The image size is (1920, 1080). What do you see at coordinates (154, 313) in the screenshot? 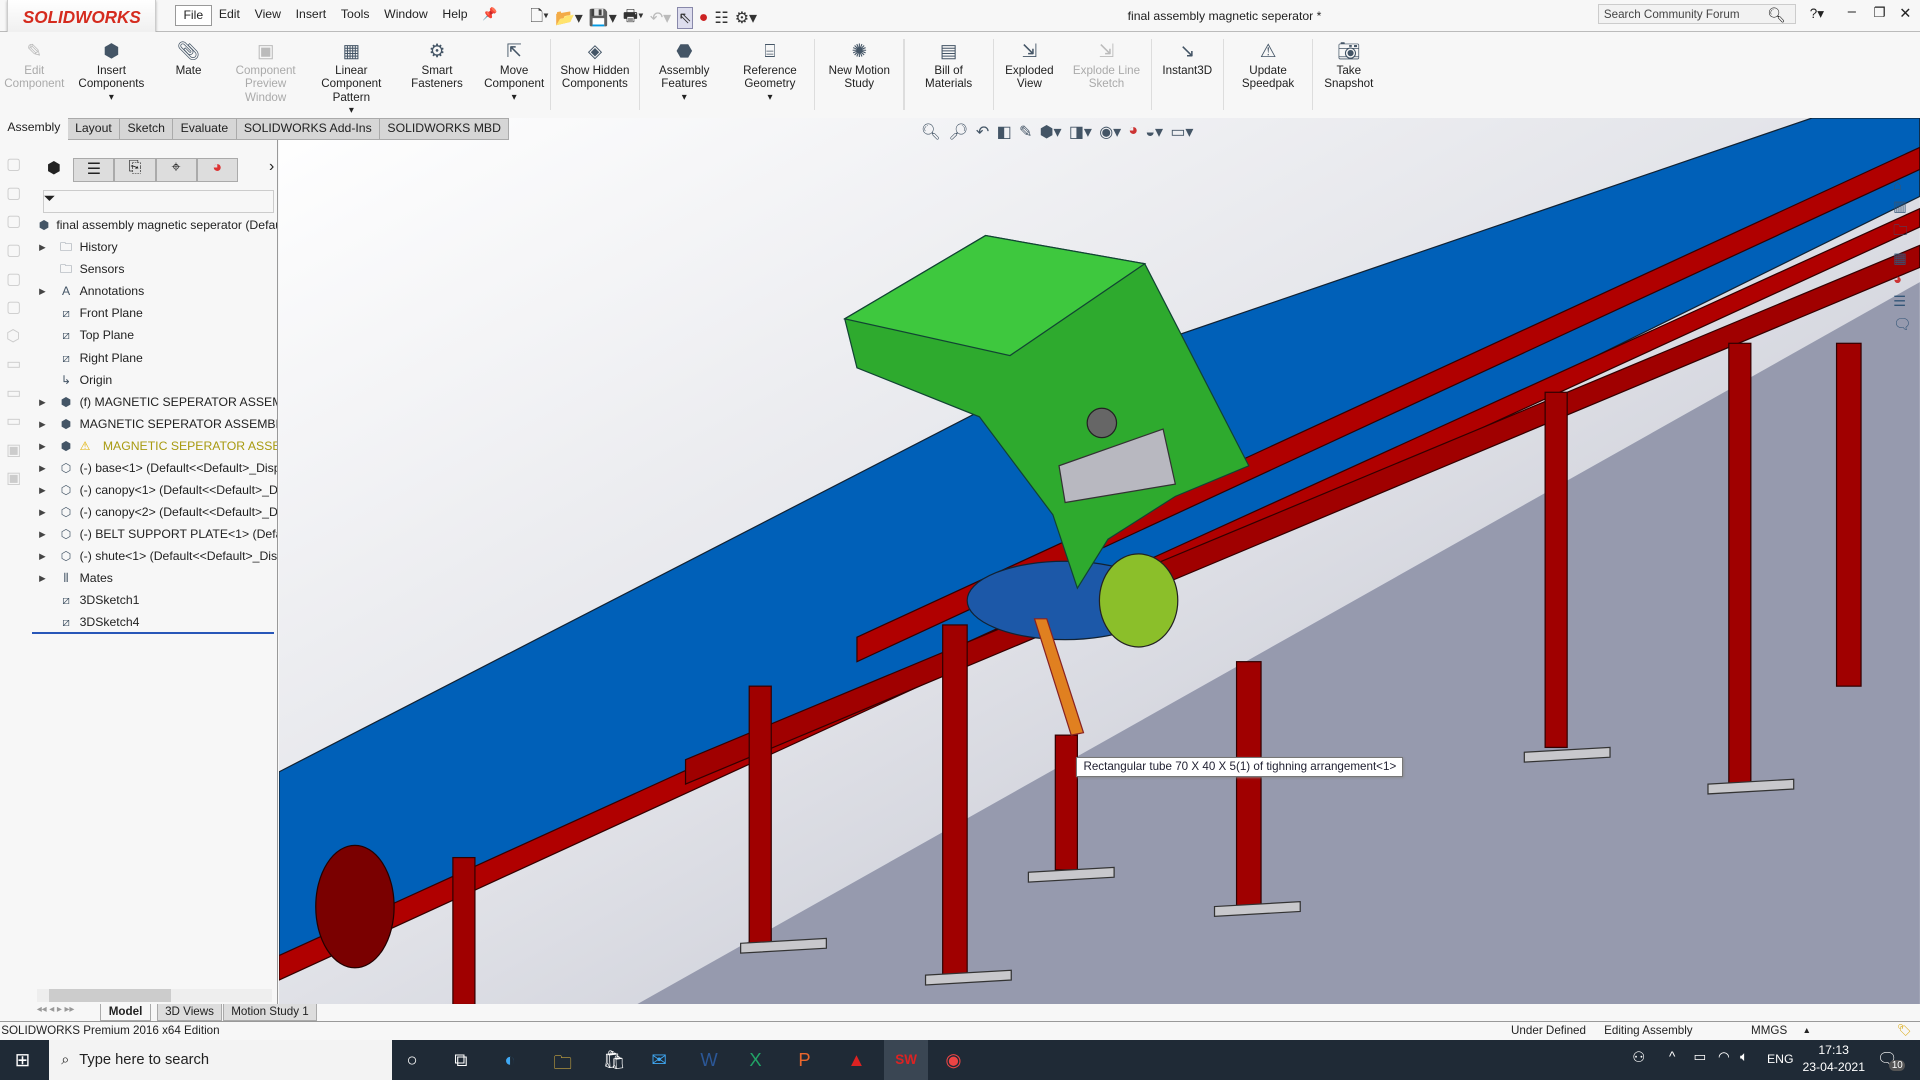
I see `tree-item: ⧄ Front Plane` at bounding box center [154, 313].